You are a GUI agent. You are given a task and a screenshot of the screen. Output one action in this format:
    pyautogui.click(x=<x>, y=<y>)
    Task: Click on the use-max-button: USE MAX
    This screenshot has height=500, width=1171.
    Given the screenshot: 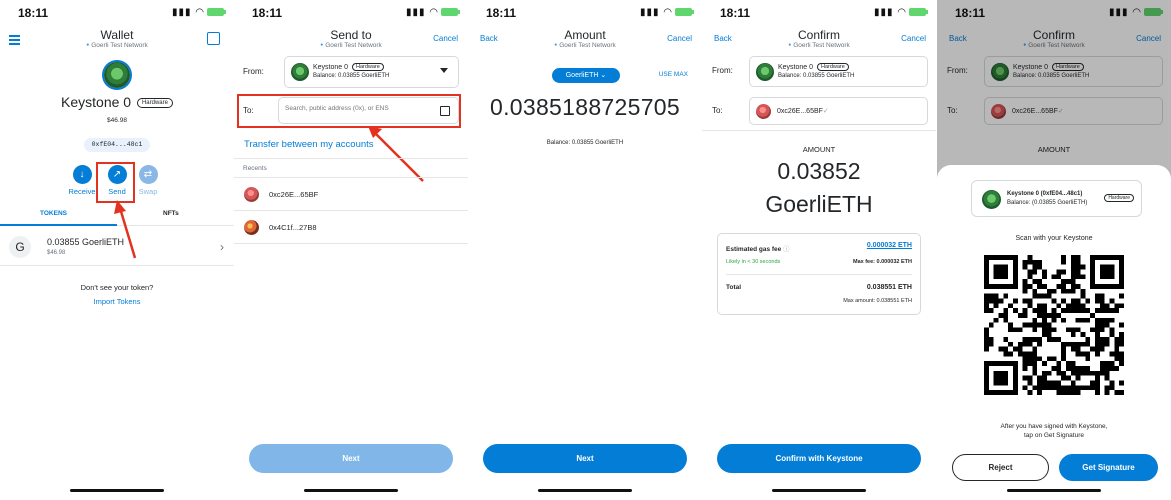 What is the action you would take?
    pyautogui.click(x=673, y=74)
    